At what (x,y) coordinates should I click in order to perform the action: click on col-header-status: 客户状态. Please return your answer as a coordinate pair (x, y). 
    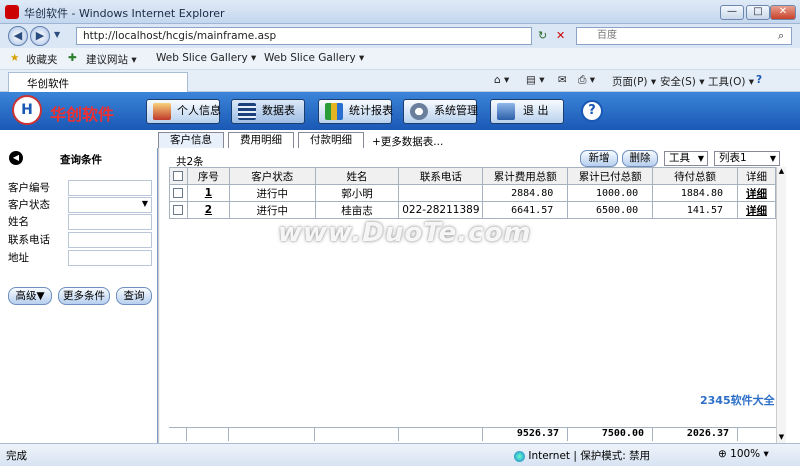
    Looking at the image, I should click on (272, 176).